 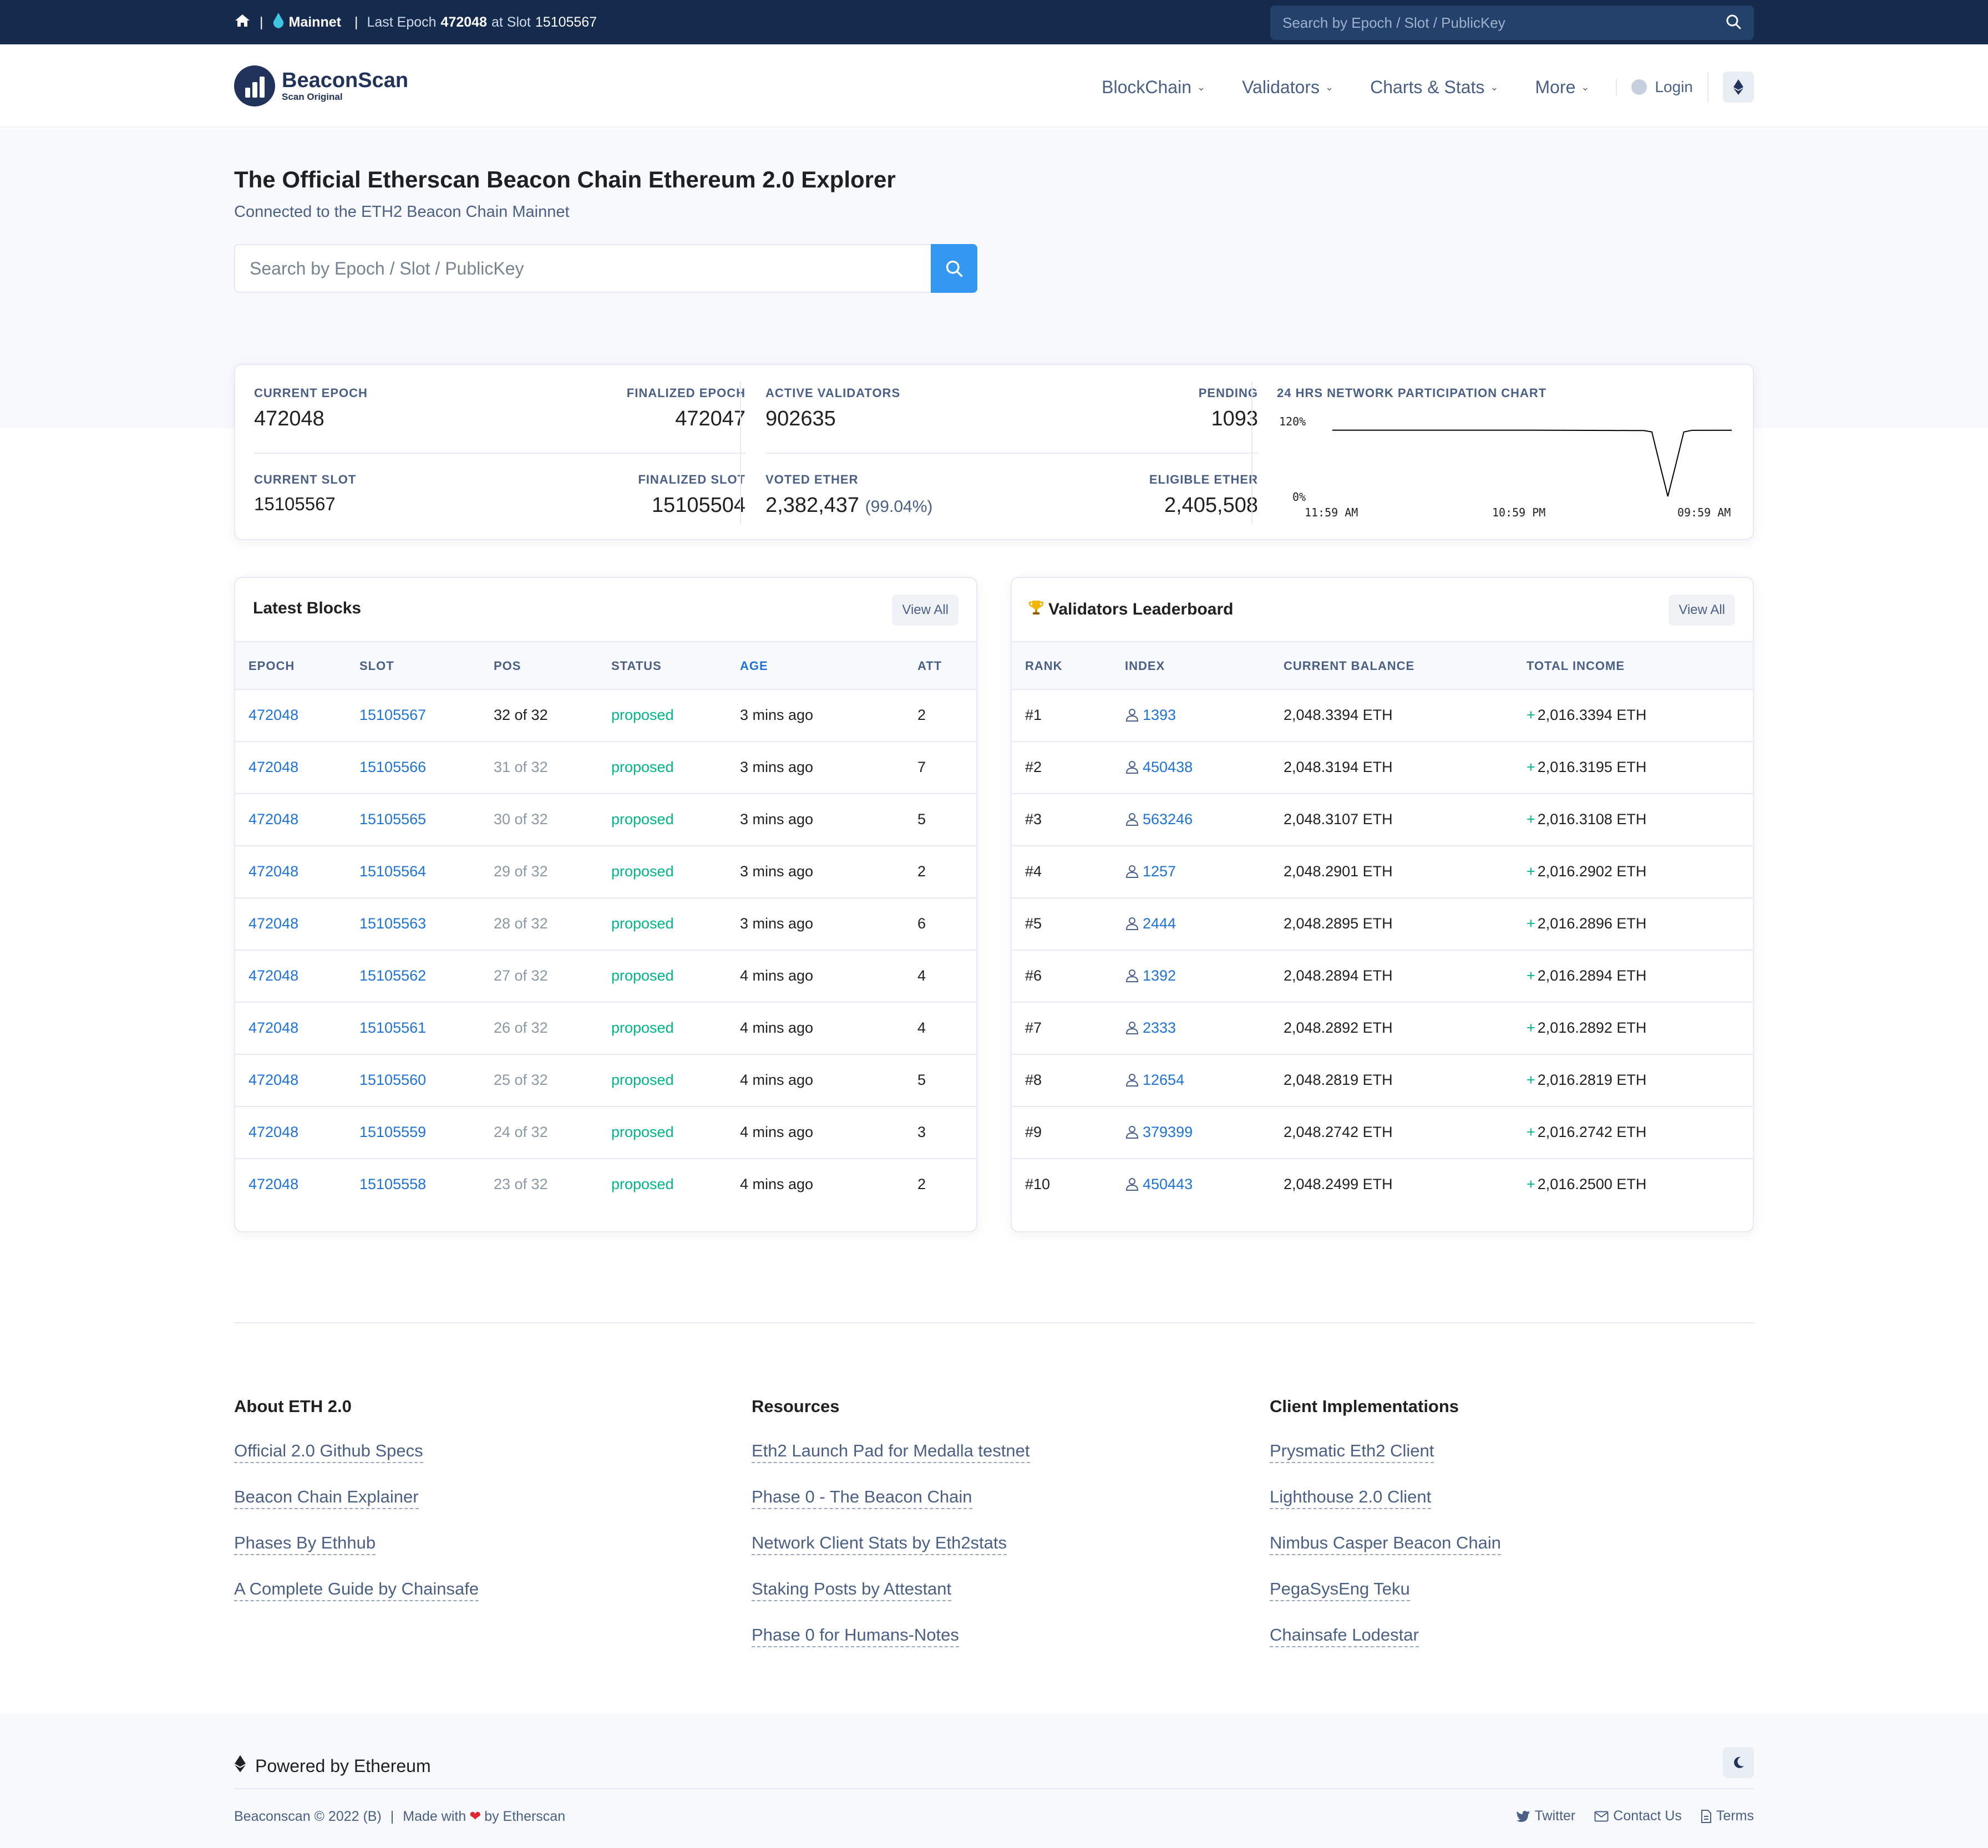 What do you see at coordinates (855, 1636) in the screenshot?
I see `footer-link: Phase 0 for Humans-Notes` at bounding box center [855, 1636].